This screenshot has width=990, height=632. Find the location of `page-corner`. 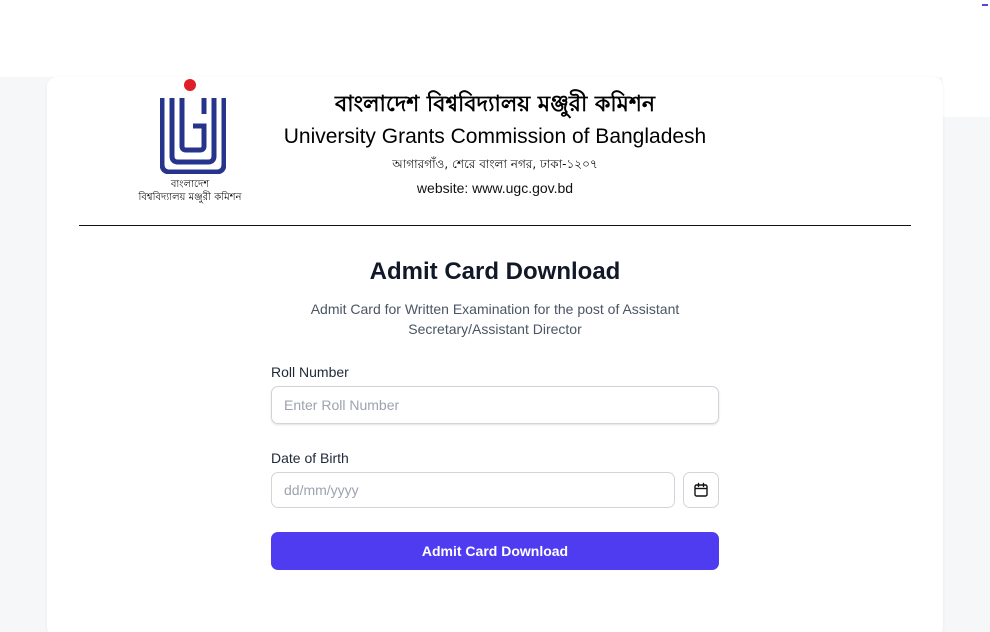

page-corner is located at coordinates (966, 97).